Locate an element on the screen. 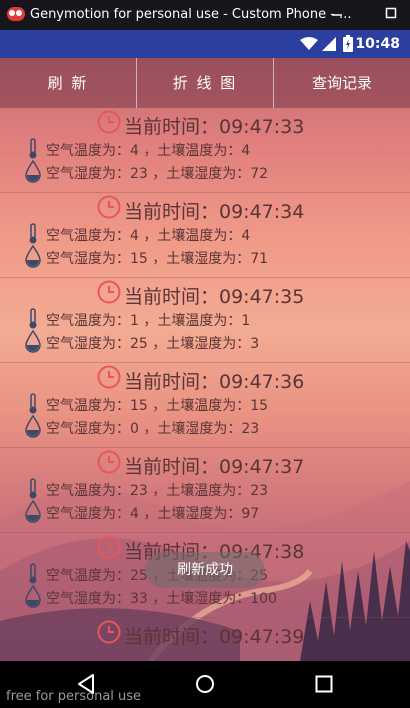  history-button: 查询记录 is located at coordinates (342, 83).